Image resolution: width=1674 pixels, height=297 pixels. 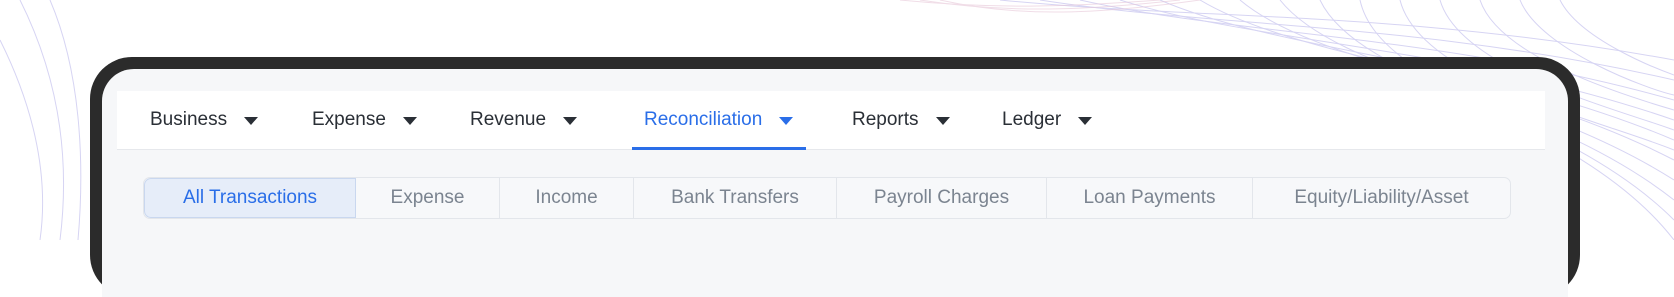 What do you see at coordinates (428, 198) in the screenshot?
I see `tab-expense: Expense` at bounding box center [428, 198].